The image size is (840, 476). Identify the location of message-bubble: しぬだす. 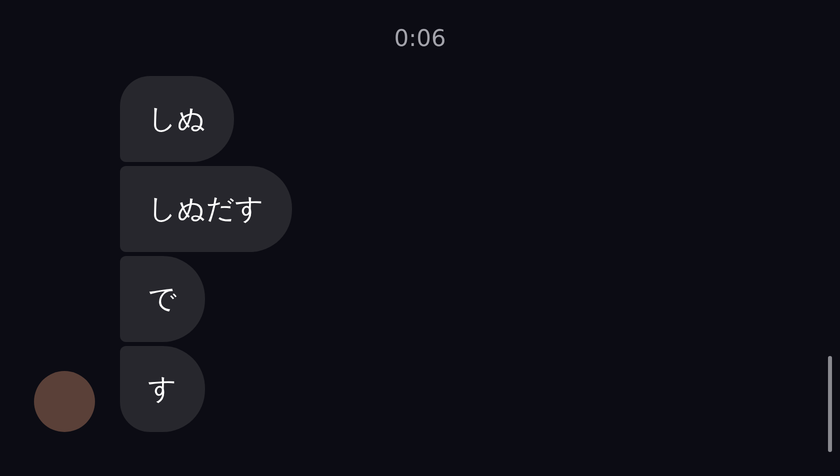
(206, 209).